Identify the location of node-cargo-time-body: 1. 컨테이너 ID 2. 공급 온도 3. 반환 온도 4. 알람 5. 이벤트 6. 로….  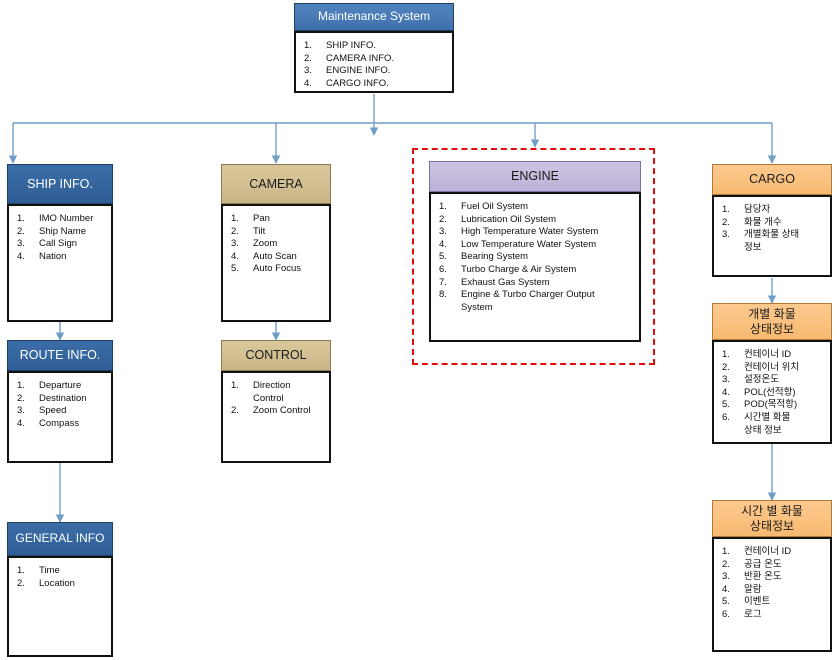
(772, 594).